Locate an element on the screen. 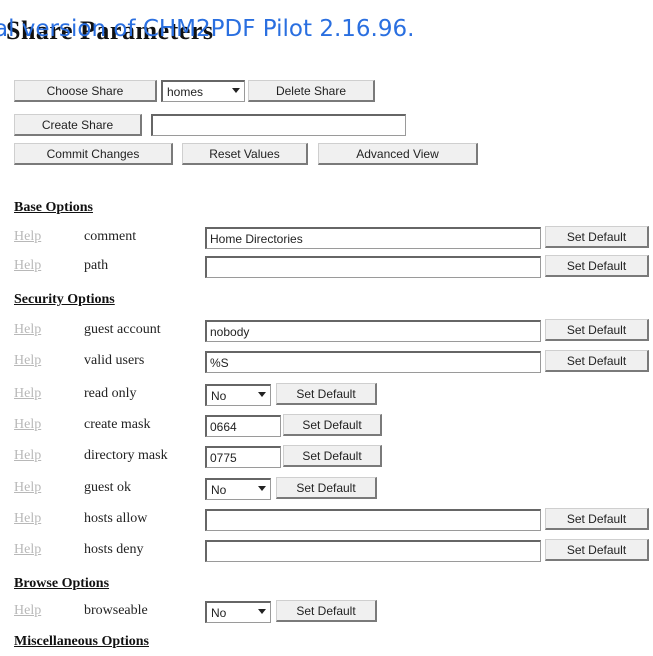 This screenshot has width=653, height=656. directory-mask-input: 0775 is located at coordinates (243, 457).